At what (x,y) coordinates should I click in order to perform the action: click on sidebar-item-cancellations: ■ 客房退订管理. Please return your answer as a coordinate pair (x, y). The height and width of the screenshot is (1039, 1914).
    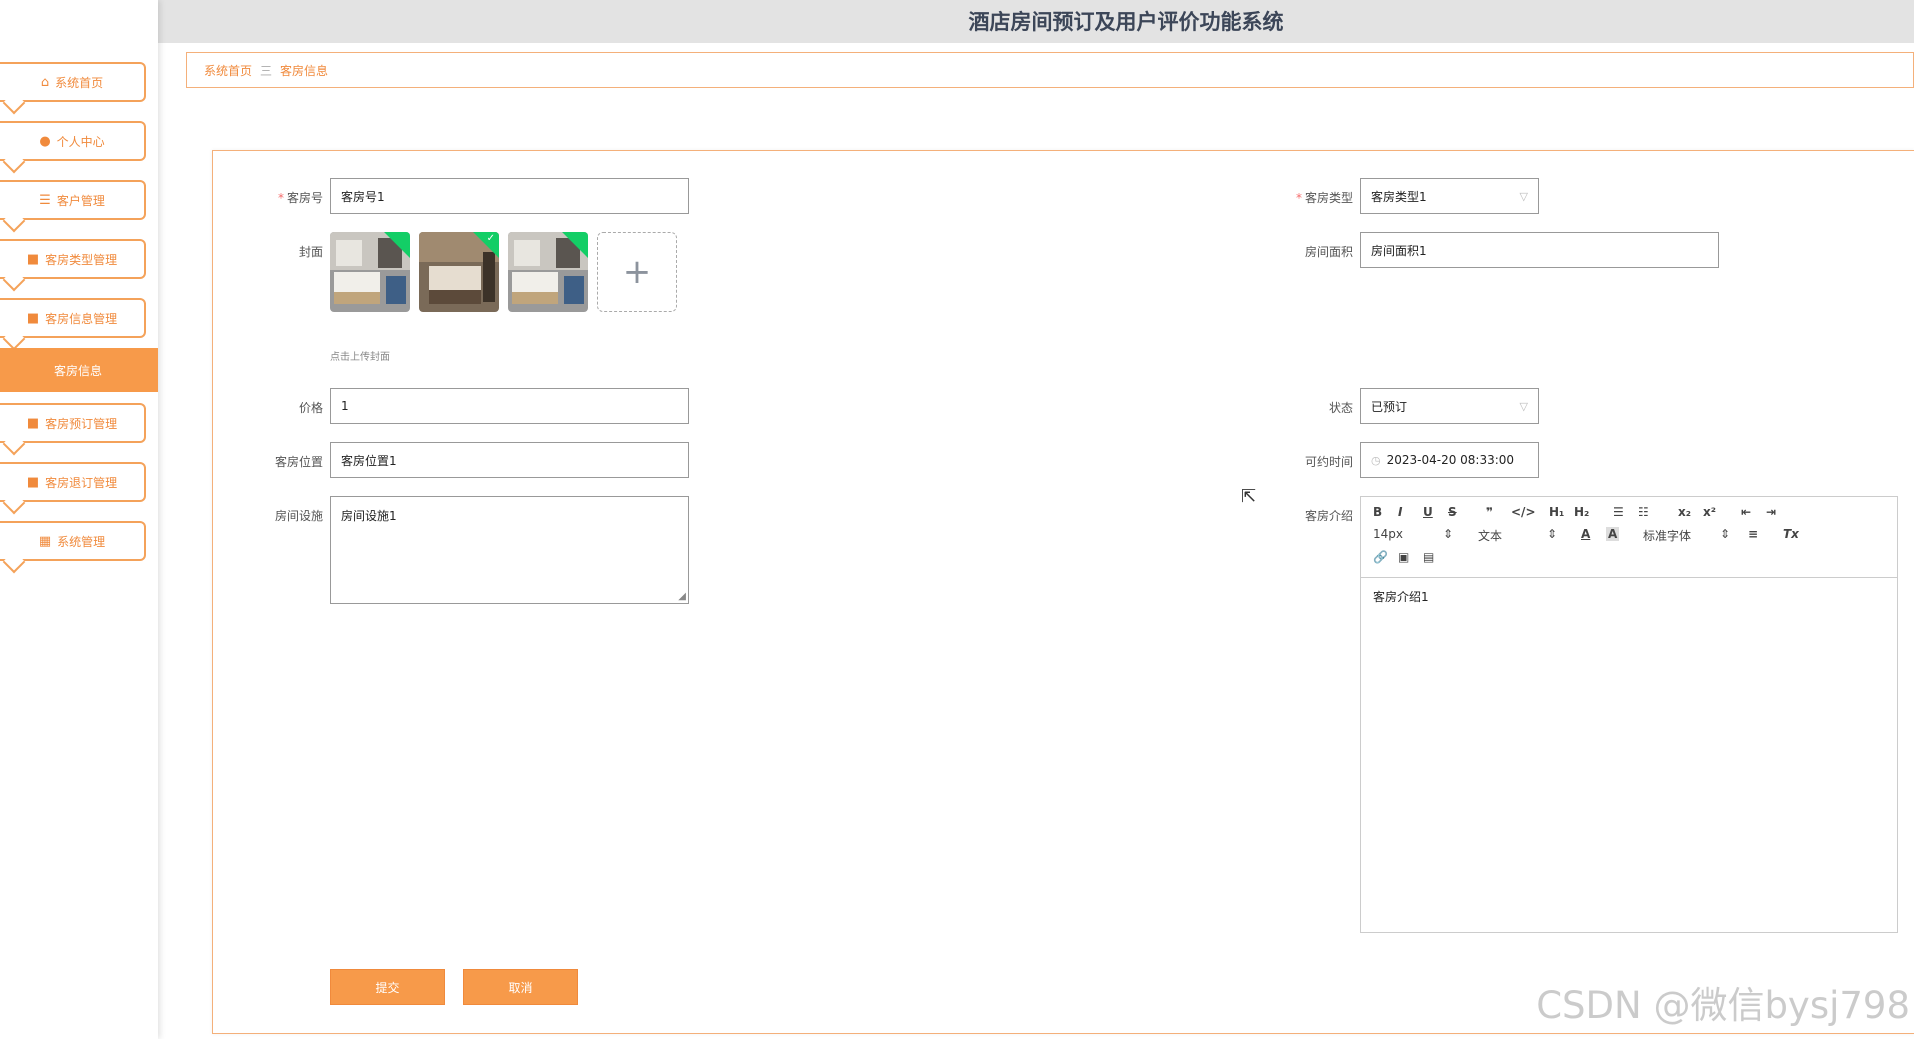
    Looking at the image, I should click on (73, 482).